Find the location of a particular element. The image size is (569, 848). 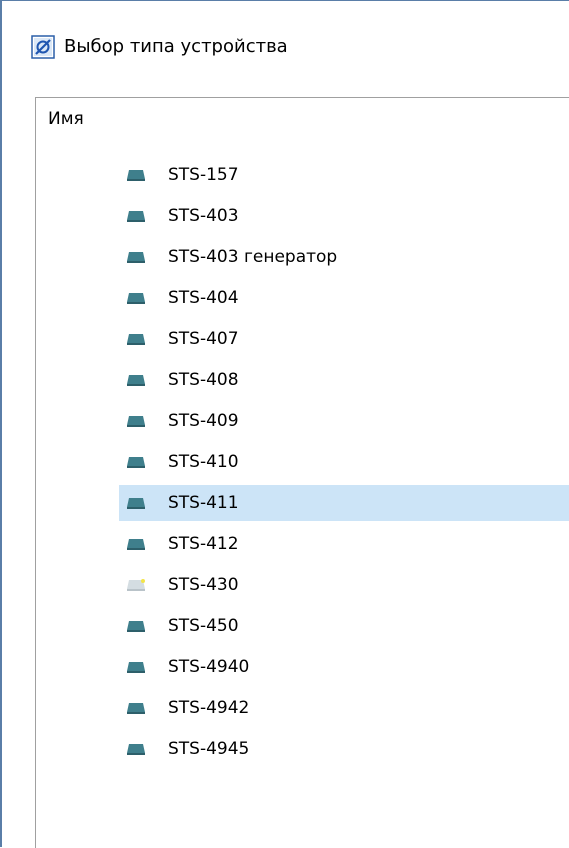

list-item: STS-157 is located at coordinates (344, 175).